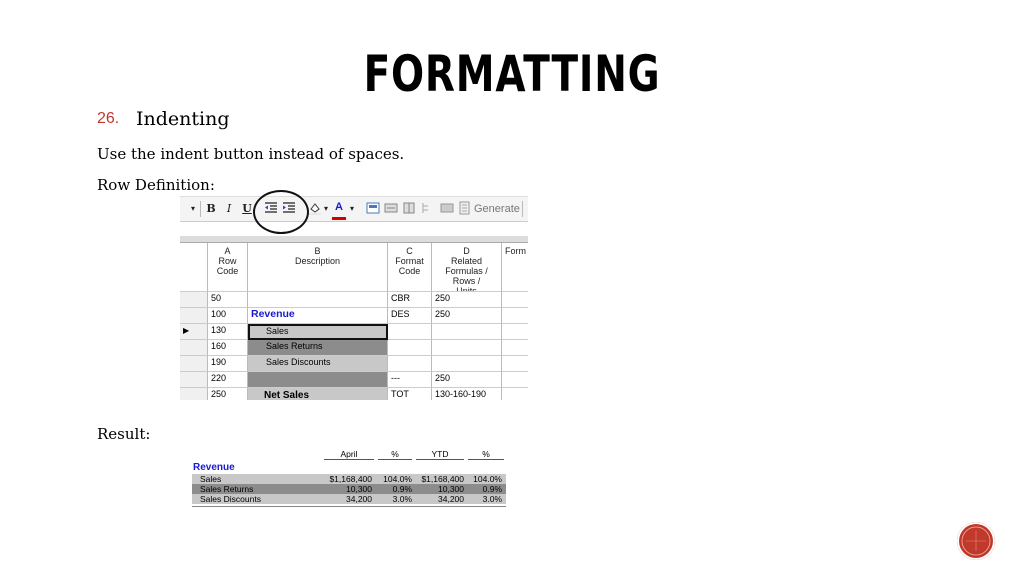  I want to click on column-title: Related Formulas / Rows / Units, so click(466, 274).